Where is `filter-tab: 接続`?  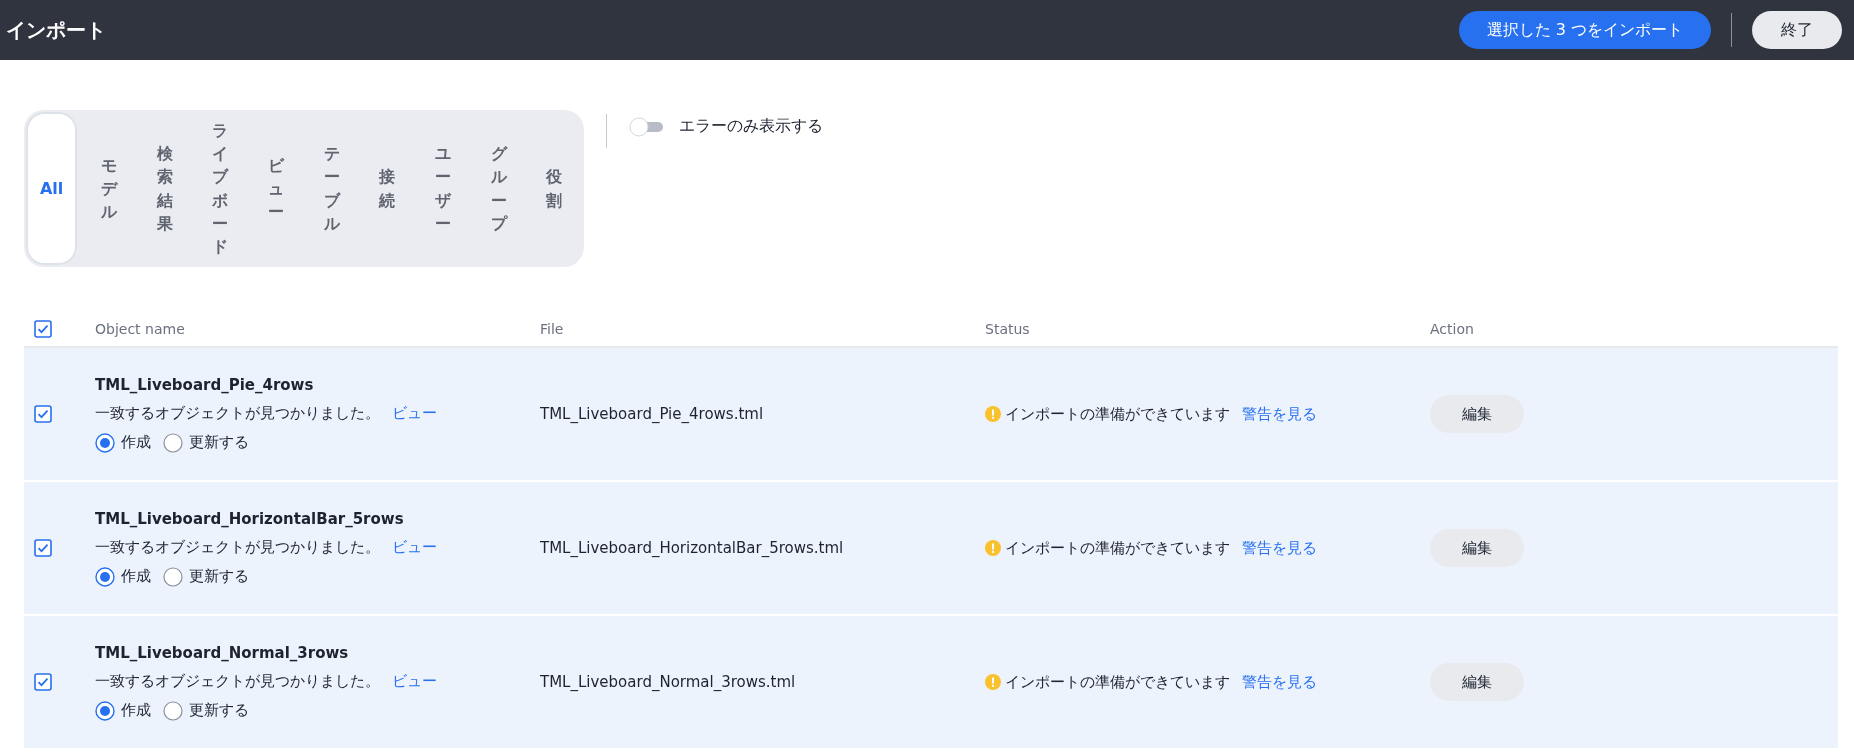 filter-tab: 接続 is located at coordinates (387, 188).